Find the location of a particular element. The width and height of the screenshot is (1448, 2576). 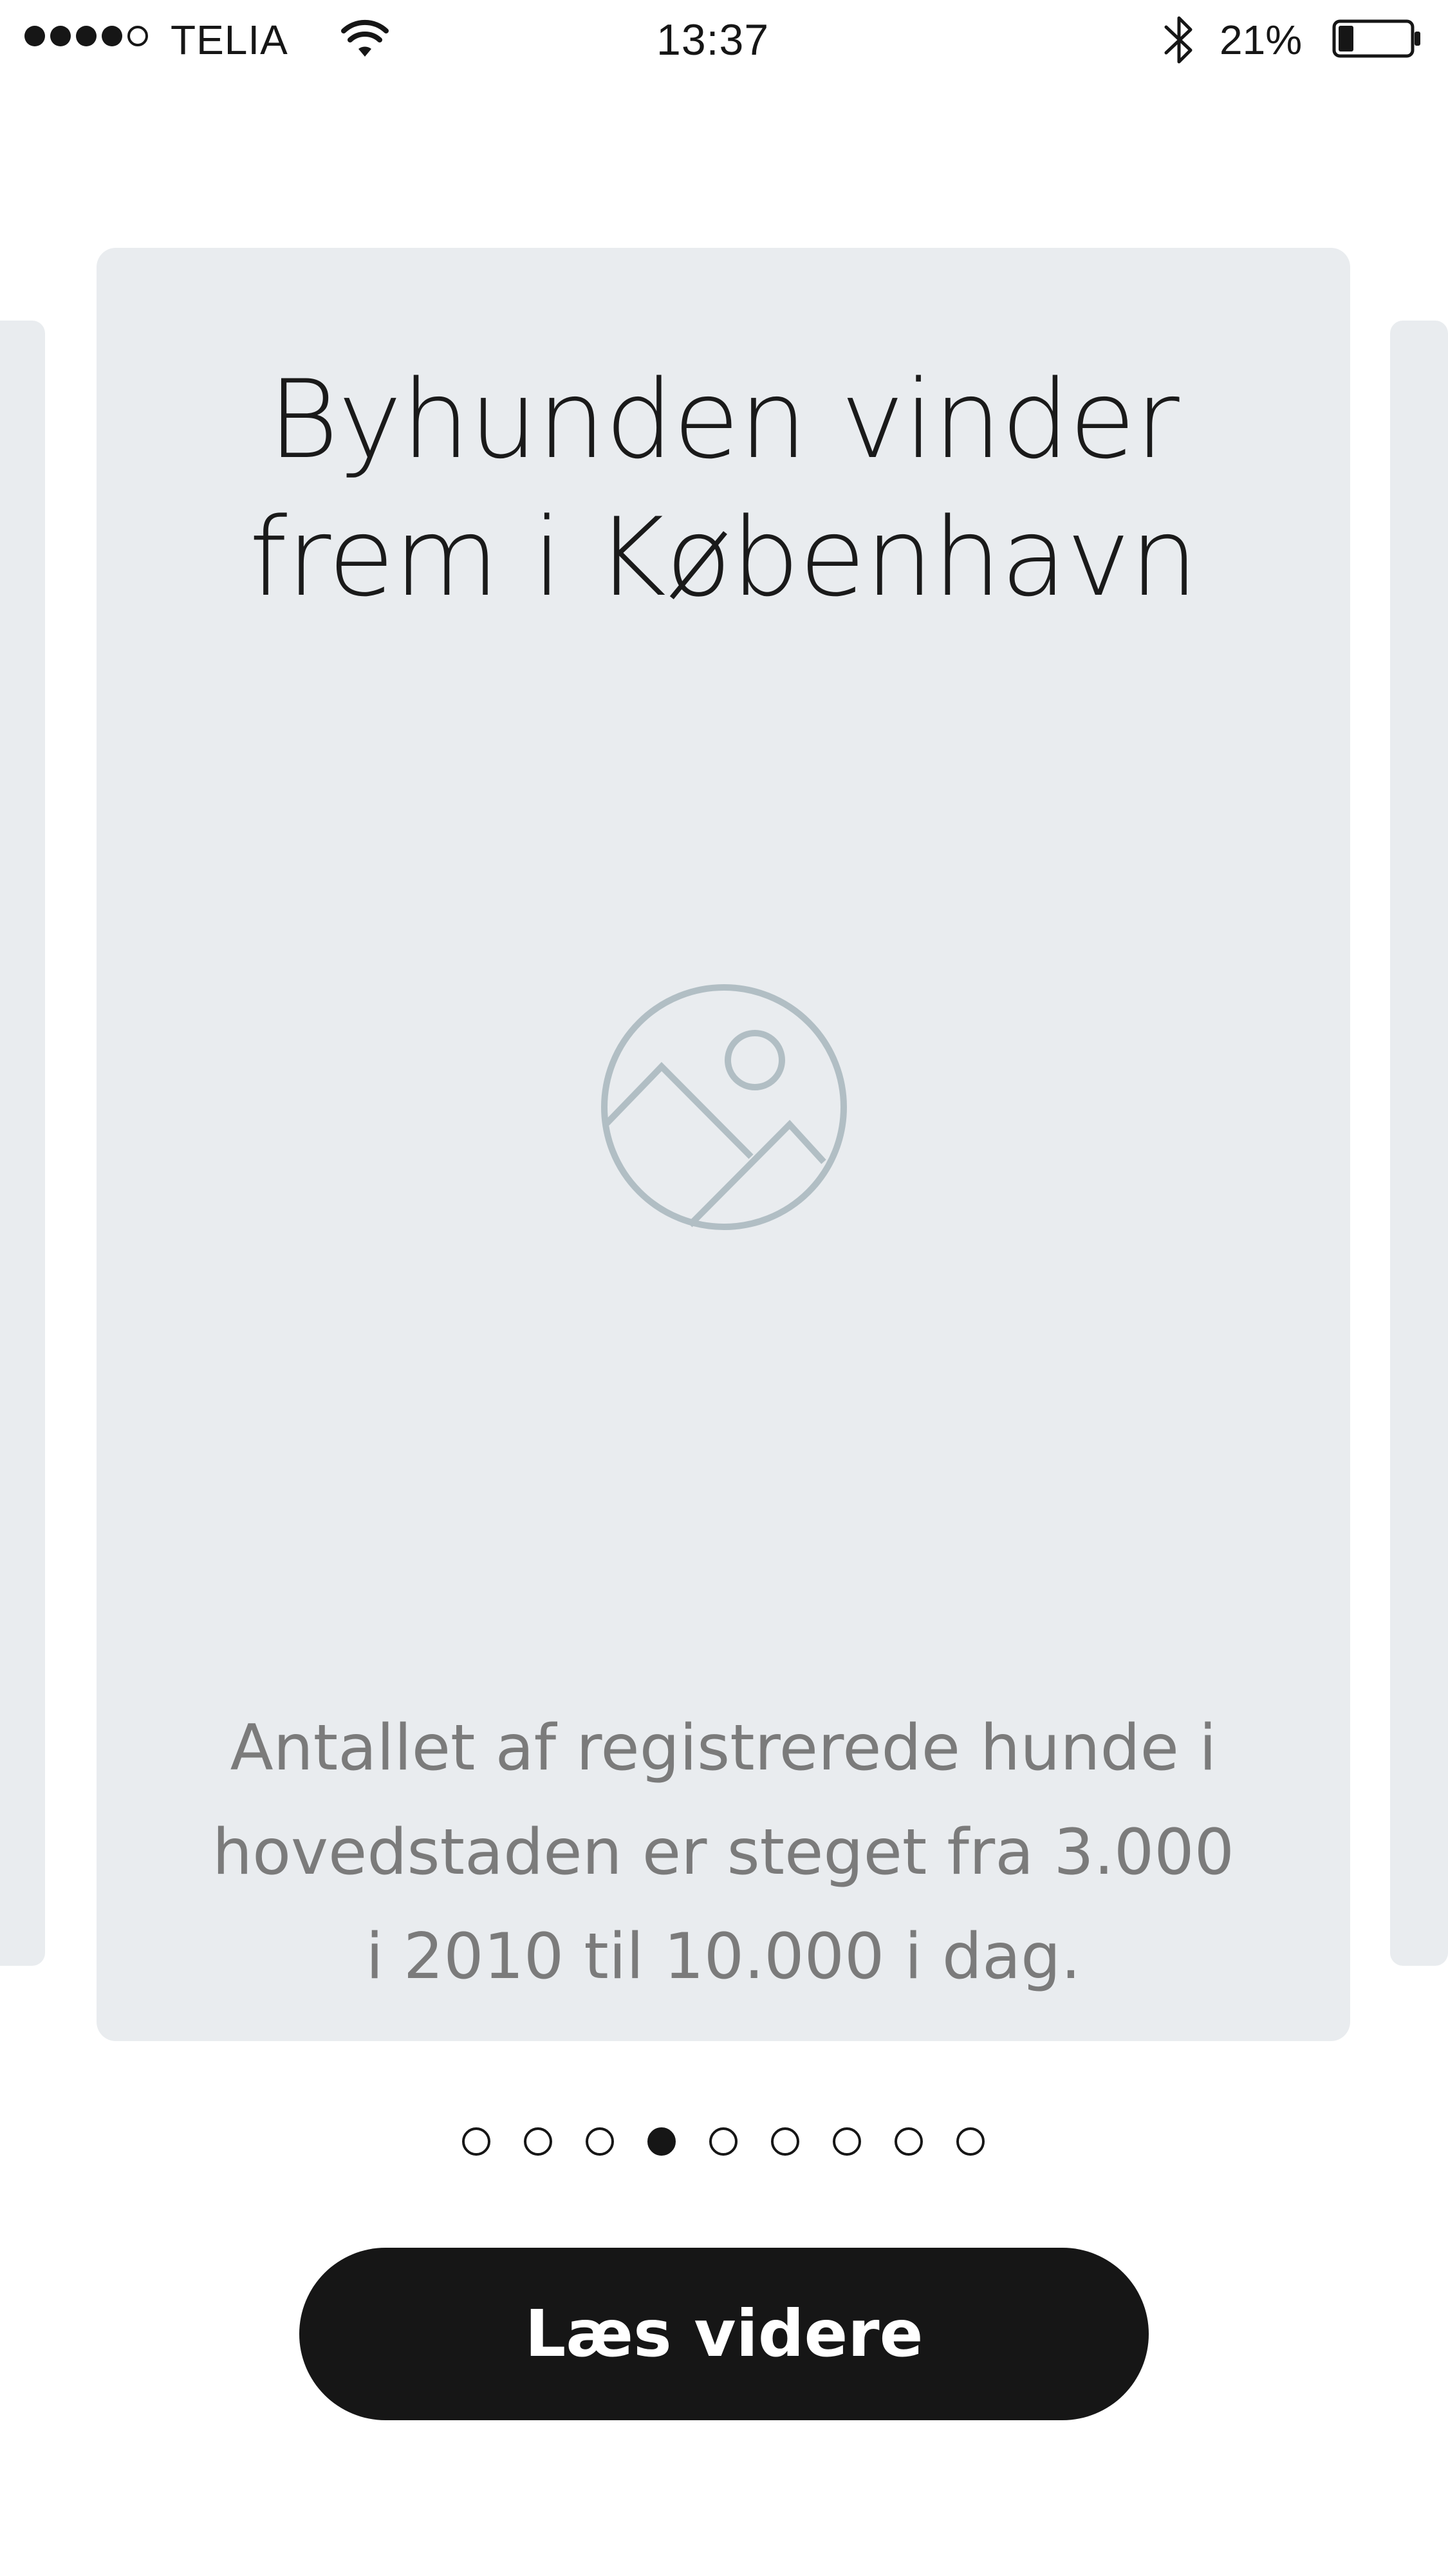

status-bar: TELIA 13:37 21% is located at coordinates (724, 40).